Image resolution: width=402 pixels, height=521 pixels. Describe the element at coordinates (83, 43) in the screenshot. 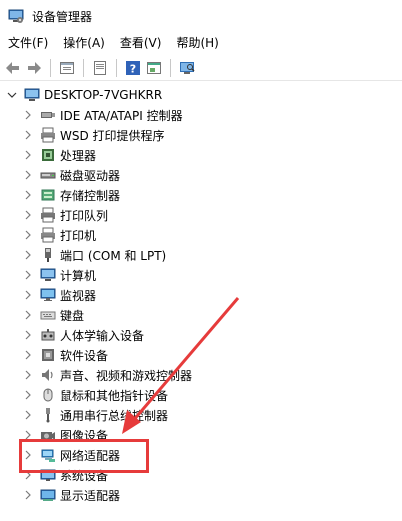

I see `menu-action: 操作(A)` at that location.